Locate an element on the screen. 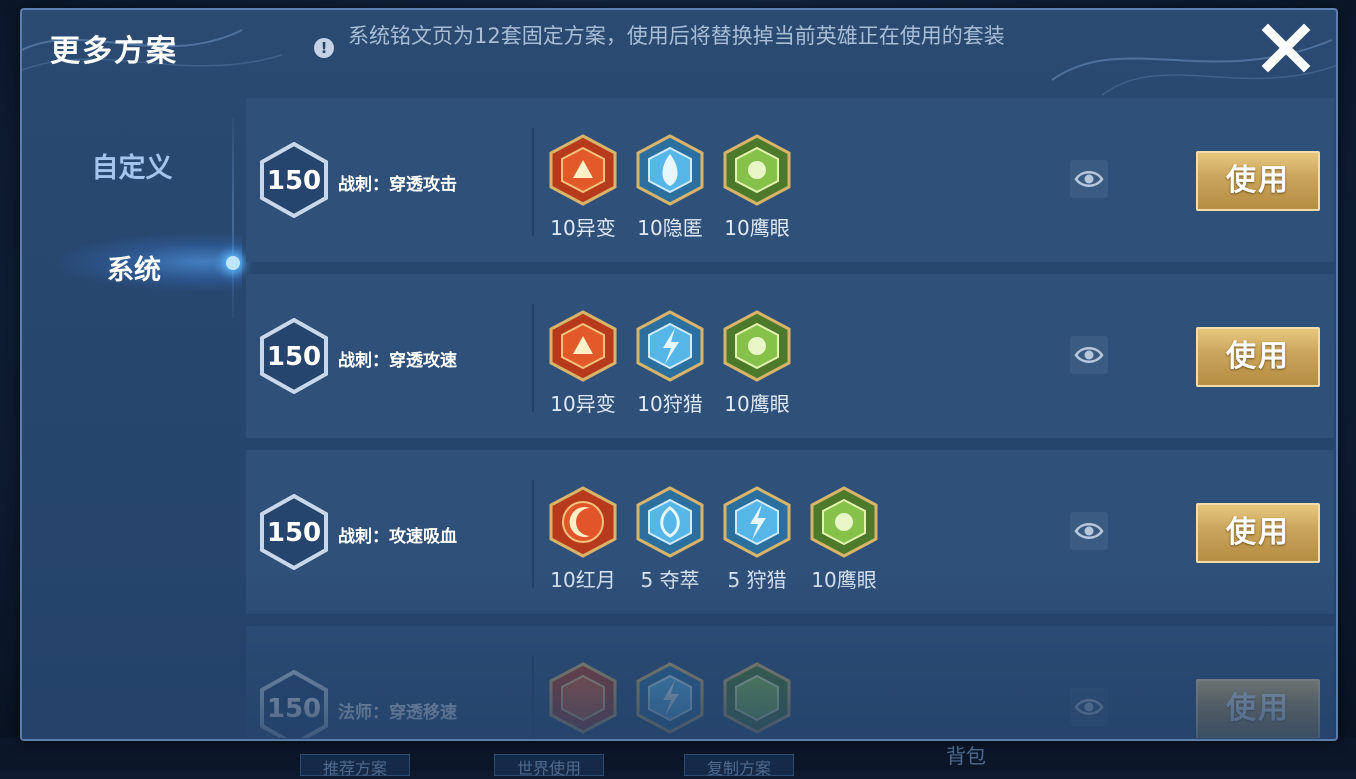  rune-label: 5 夺萃 is located at coordinates (670, 580).